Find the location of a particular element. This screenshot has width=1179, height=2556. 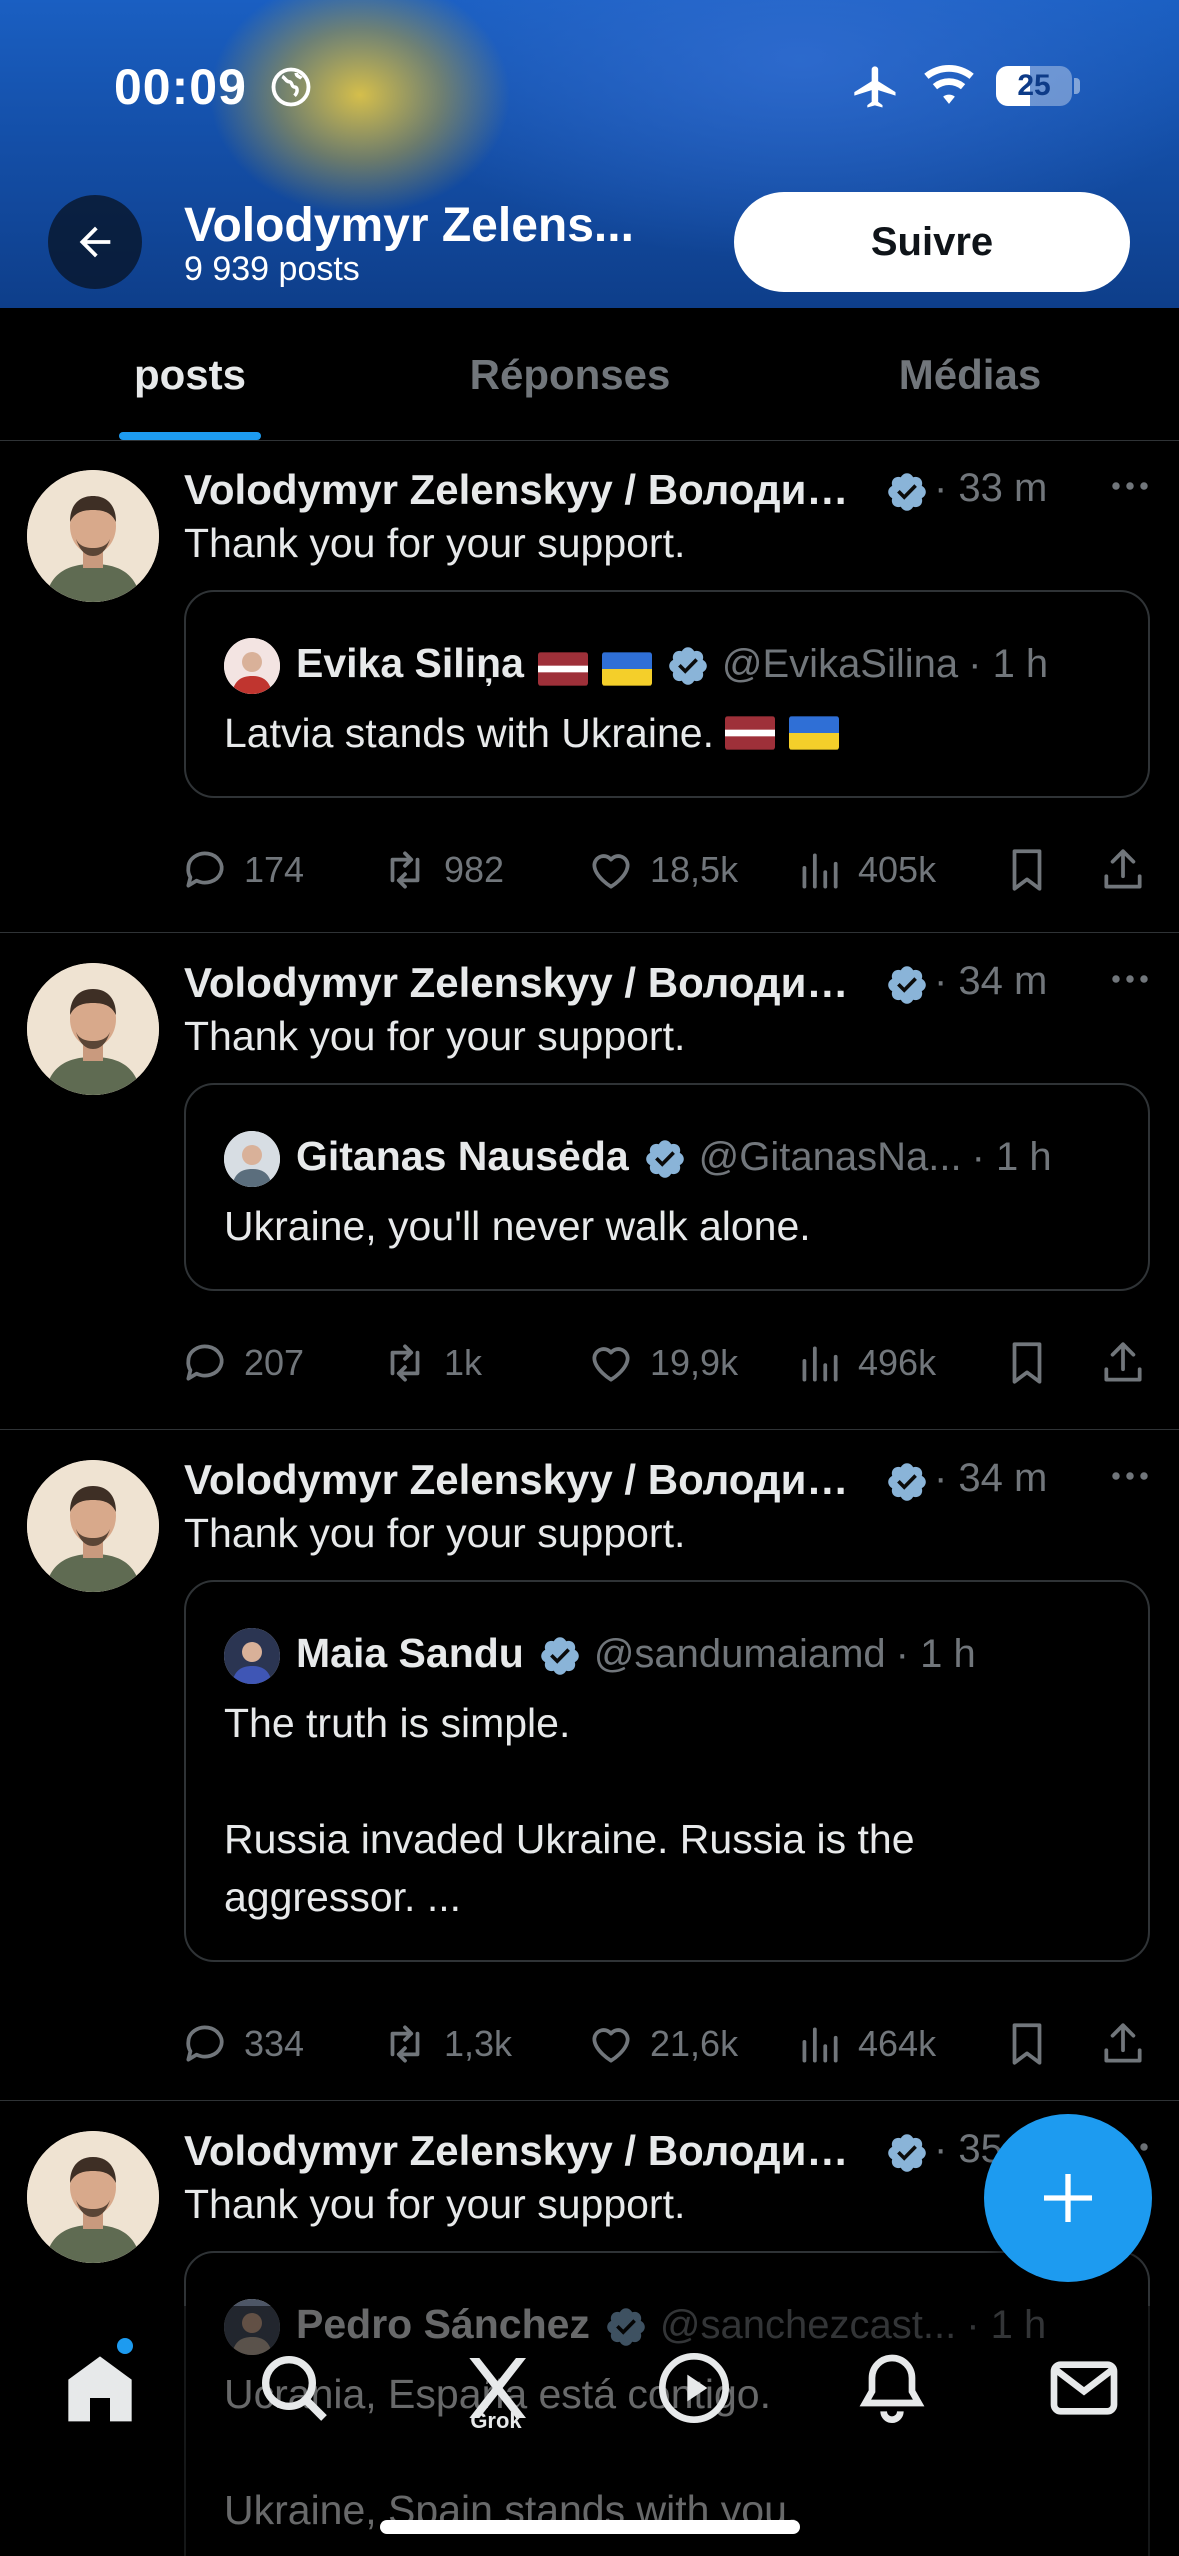

reply-count: 334 is located at coordinates (274, 2043).